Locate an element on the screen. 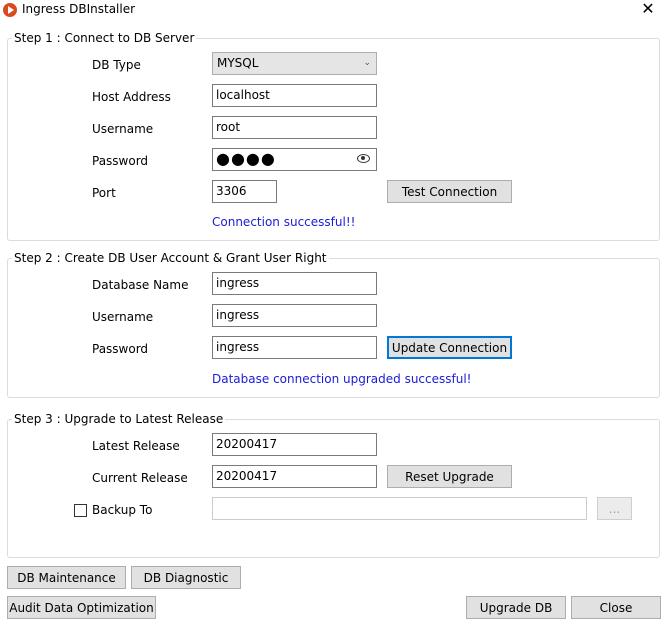 The image size is (669, 626). window-title: Ingress DBInstaller is located at coordinates (79, 9).